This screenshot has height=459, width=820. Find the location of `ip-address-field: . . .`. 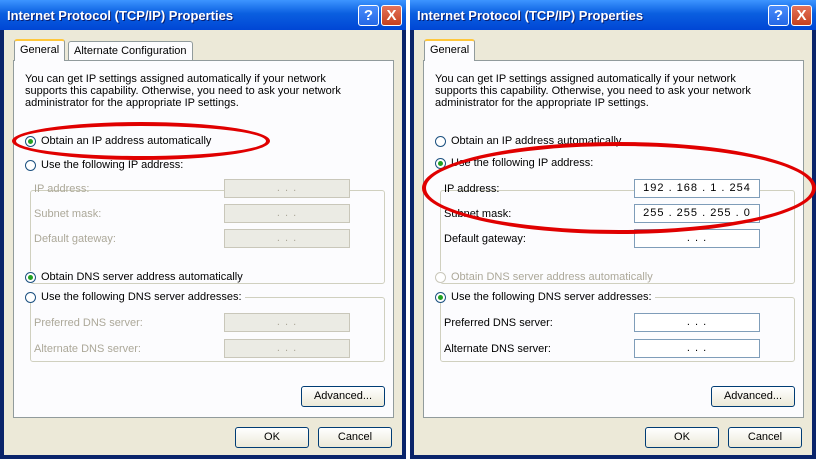

ip-address-field: . . . is located at coordinates (287, 188).